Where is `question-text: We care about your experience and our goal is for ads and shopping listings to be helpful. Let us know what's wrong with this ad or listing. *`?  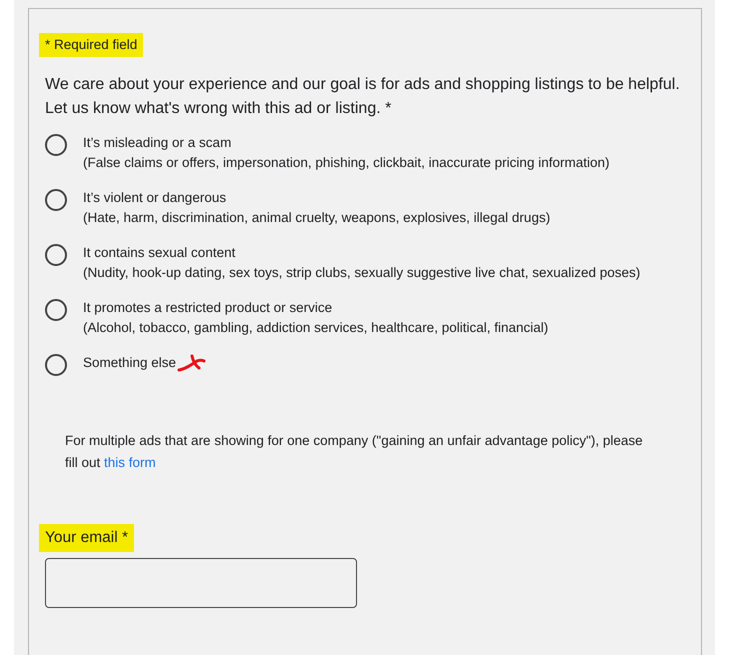
question-text: We care about your experience and our goal is for ads and shopping listings to be helpful. Let us know what's wrong with this ad or listing. * is located at coordinates (363, 97).